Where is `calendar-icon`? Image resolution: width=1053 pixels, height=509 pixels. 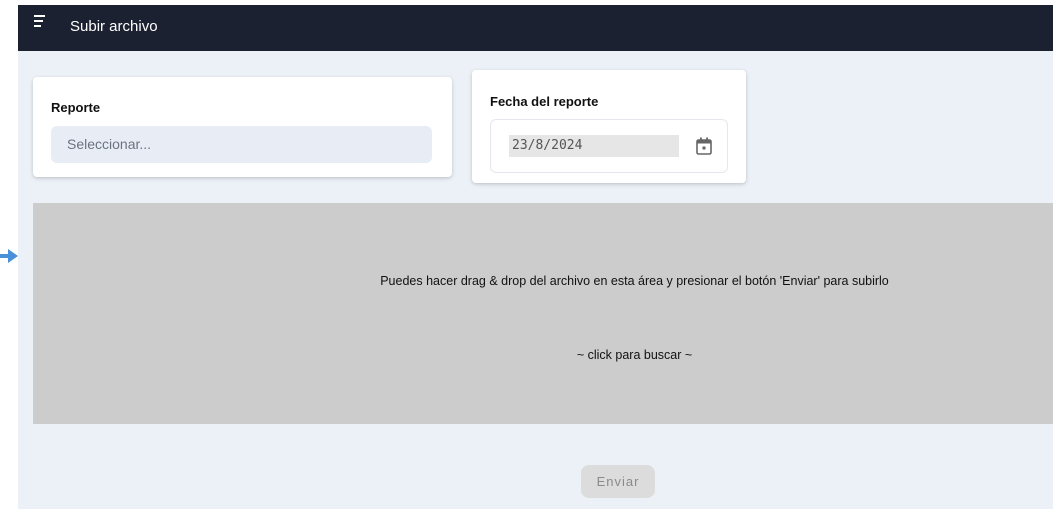 calendar-icon is located at coordinates (704, 146).